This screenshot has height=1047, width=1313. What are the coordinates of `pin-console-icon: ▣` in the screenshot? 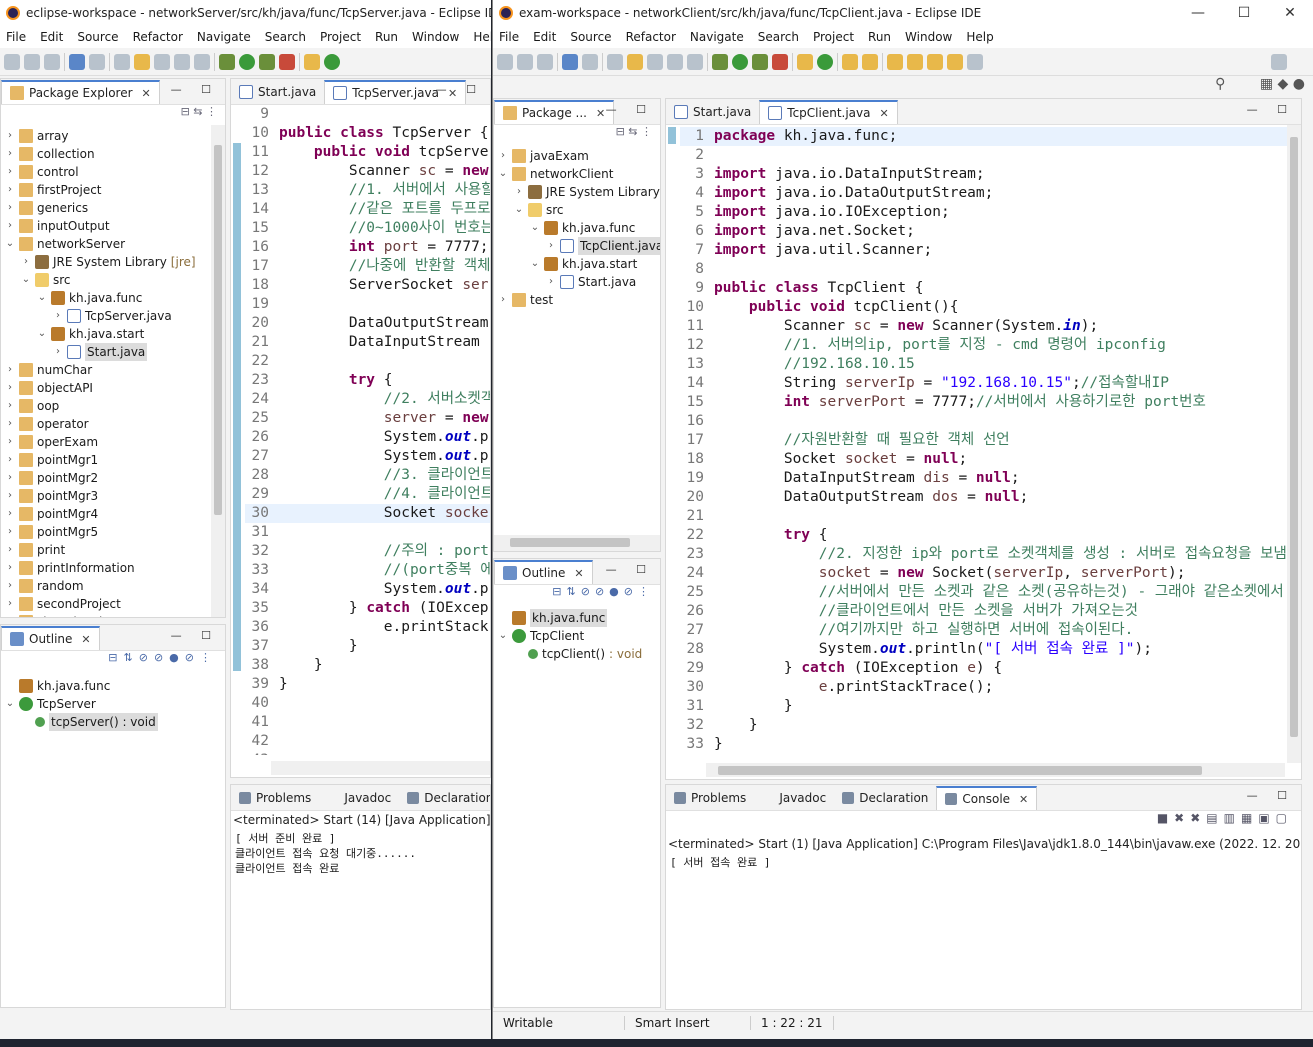 It's located at (1266, 818).